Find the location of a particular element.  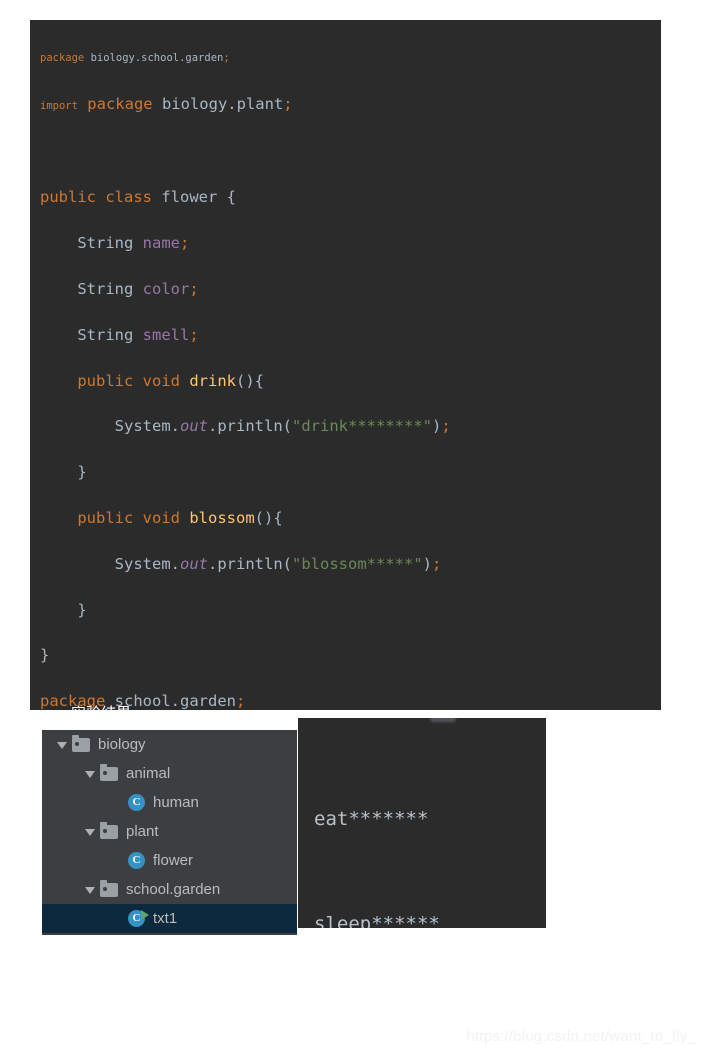

code-line: String color; is located at coordinates (138, 288).